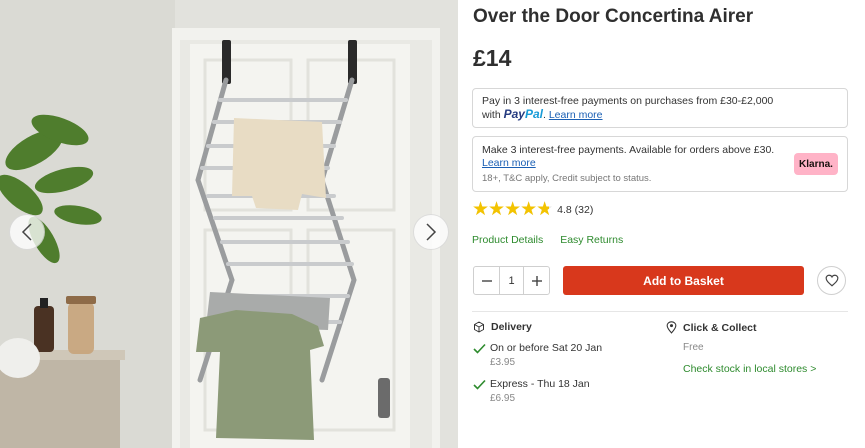  Describe the element at coordinates (507, 240) in the screenshot. I see `product-details-link: Product Details` at that location.